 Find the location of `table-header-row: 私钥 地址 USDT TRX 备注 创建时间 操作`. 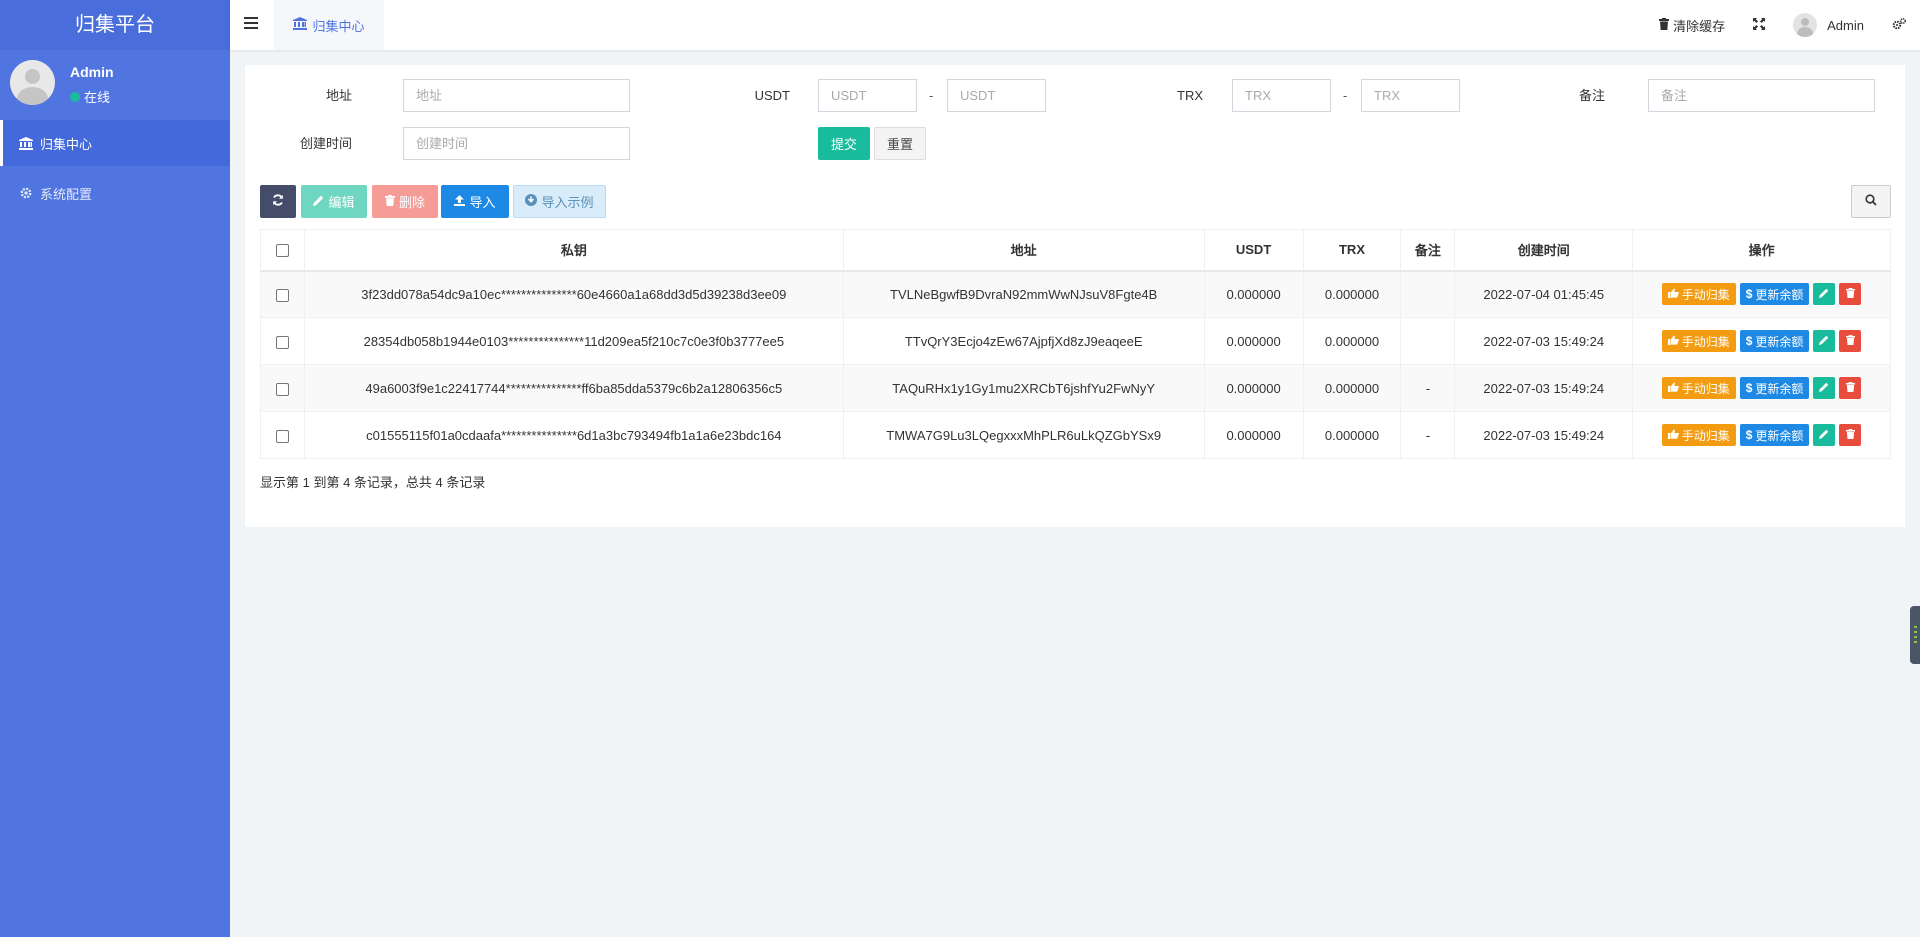

table-header-row: 私钥 地址 USDT TRX 备注 创建时间 操作 is located at coordinates (1075, 250).